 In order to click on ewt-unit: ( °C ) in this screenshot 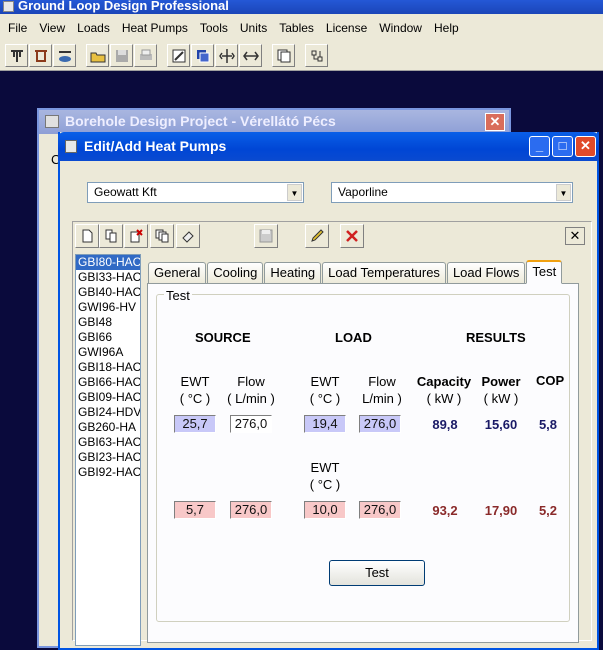, I will do `click(325, 398)`.